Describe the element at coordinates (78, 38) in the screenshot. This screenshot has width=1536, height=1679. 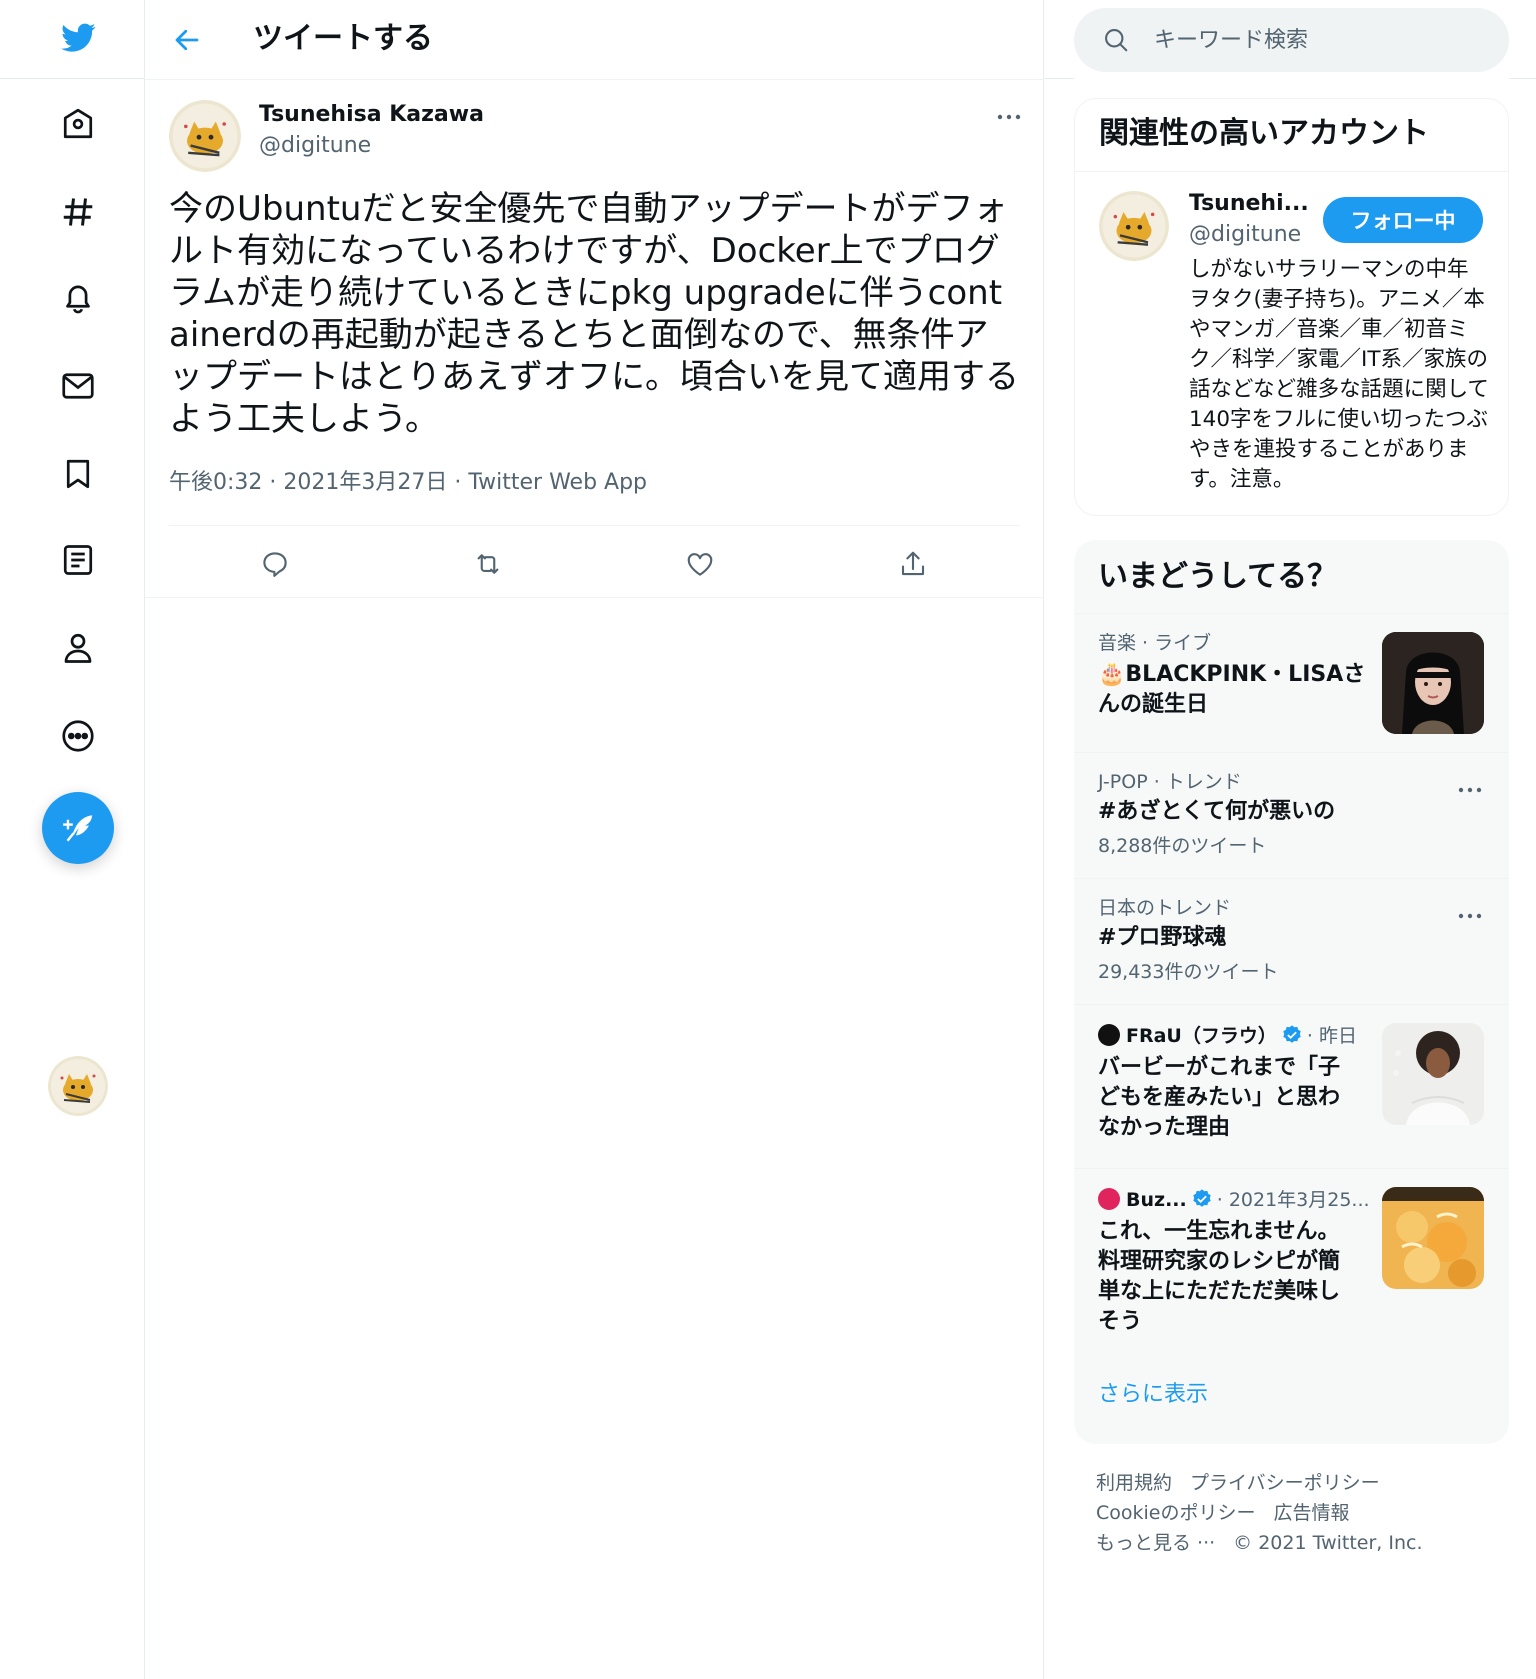
I see `twitter-bird-icon` at that location.